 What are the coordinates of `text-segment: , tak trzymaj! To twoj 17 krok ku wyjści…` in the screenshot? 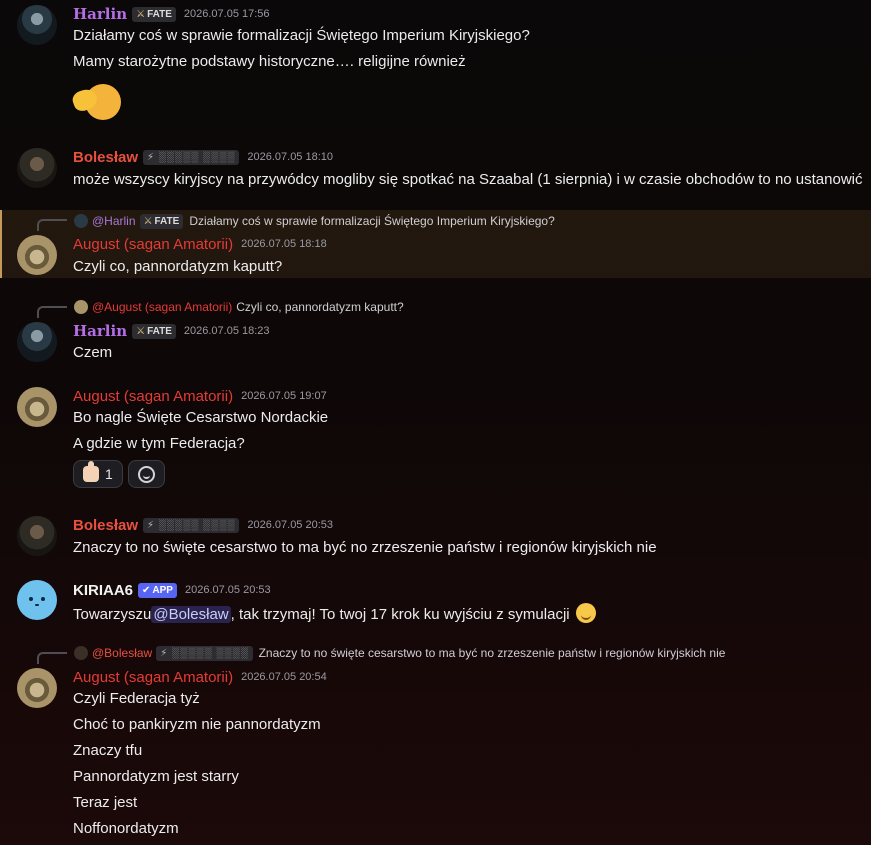 It's located at (400, 614).